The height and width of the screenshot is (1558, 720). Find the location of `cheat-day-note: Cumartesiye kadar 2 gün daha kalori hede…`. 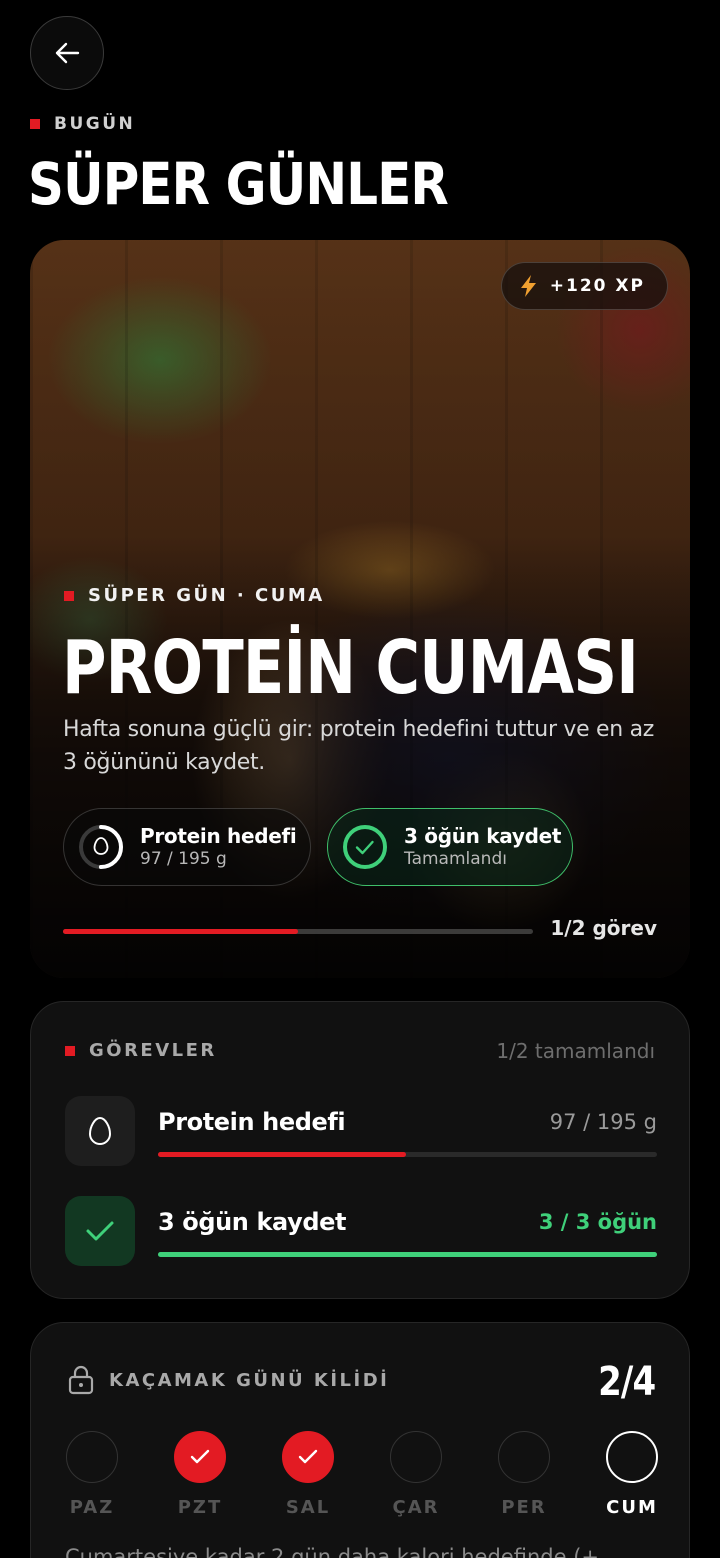

cheat-day-note: Cumartesiye kadar 2 gün daha kalori hede… is located at coordinates (332, 1551).